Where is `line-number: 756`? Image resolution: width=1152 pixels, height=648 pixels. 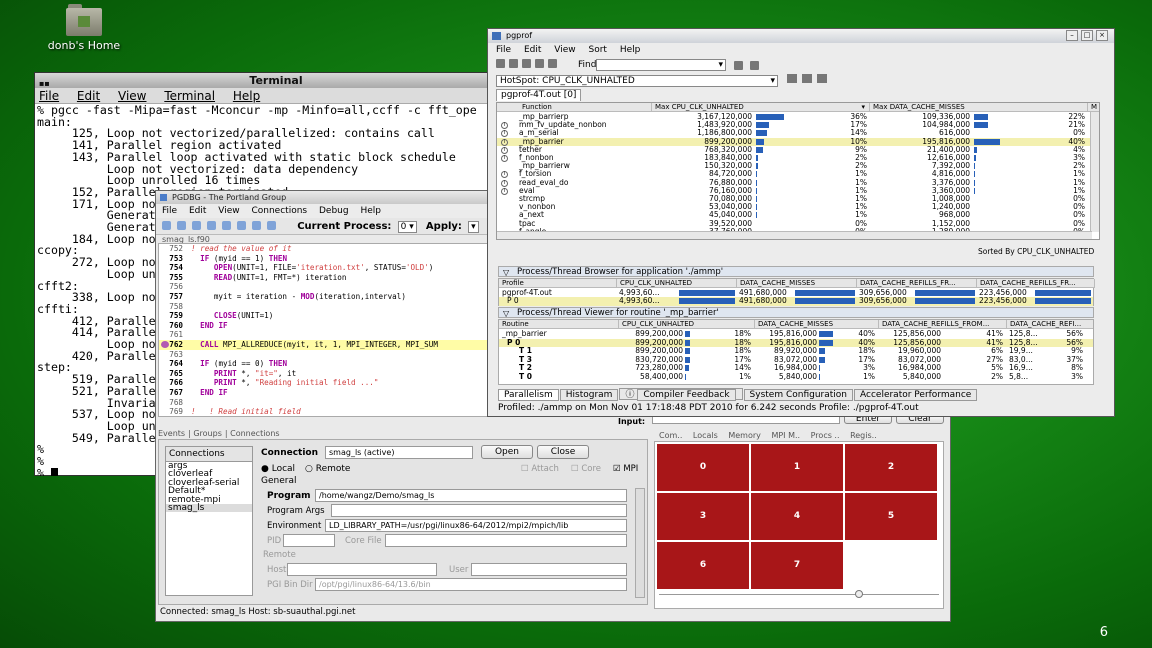
line-number: 756 is located at coordinates (171, 287).